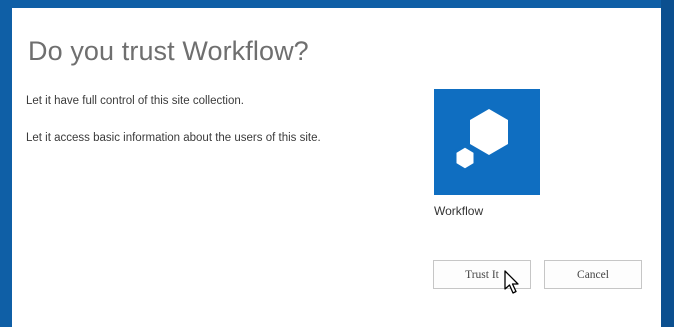 The image size is (674, 327). I want to click on window-frame-right, so click(667, 163).